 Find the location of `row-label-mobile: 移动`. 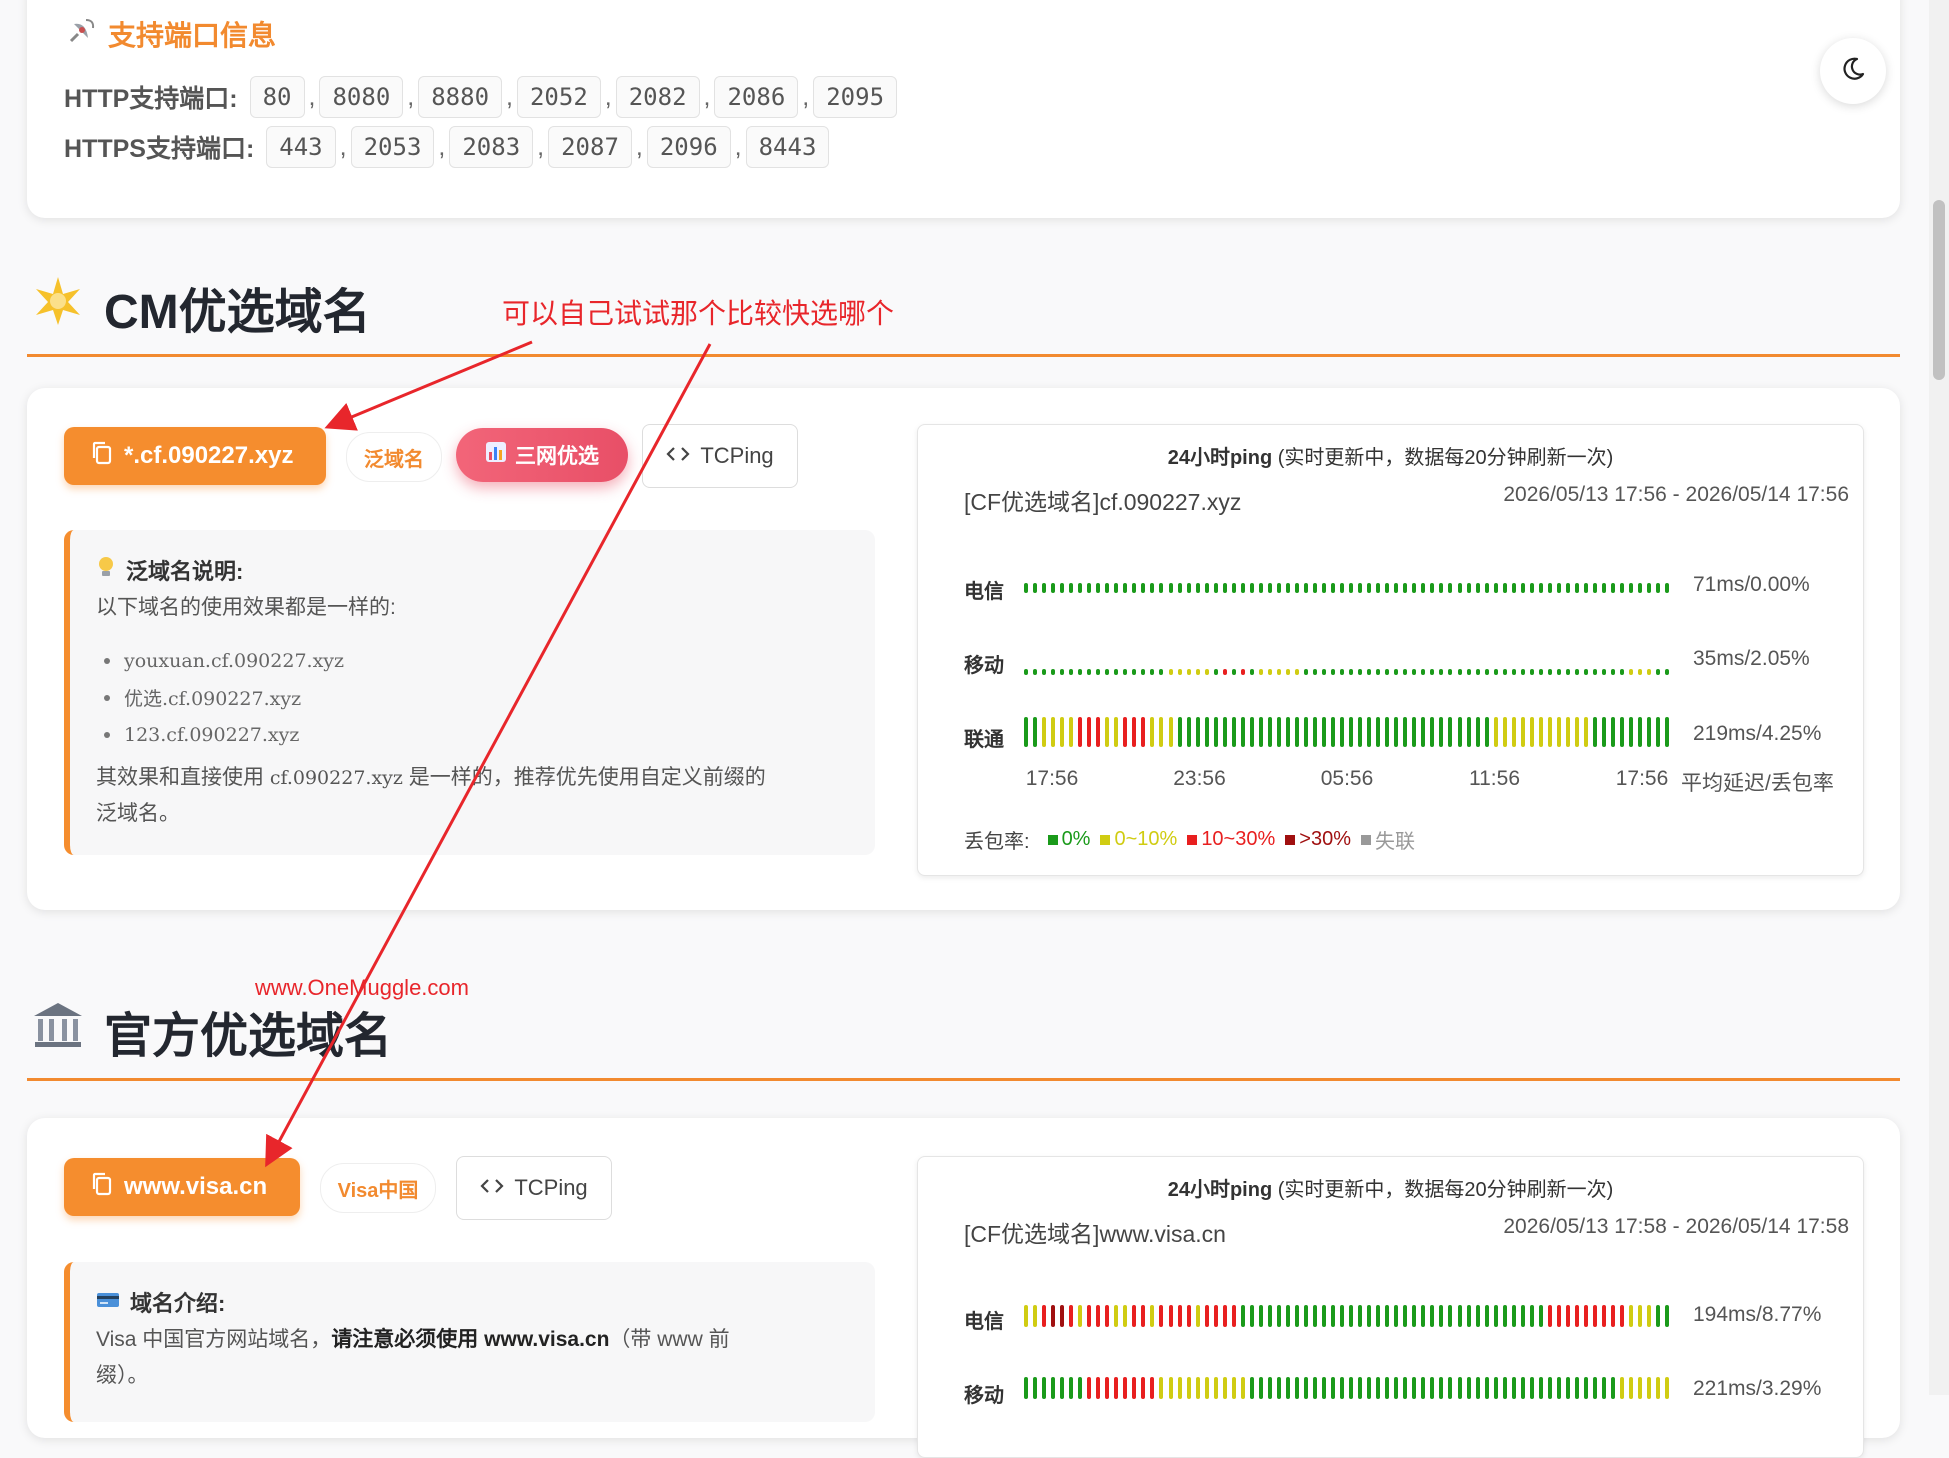

row-label-mobile: 移动 is located at coordinates (984, 666).